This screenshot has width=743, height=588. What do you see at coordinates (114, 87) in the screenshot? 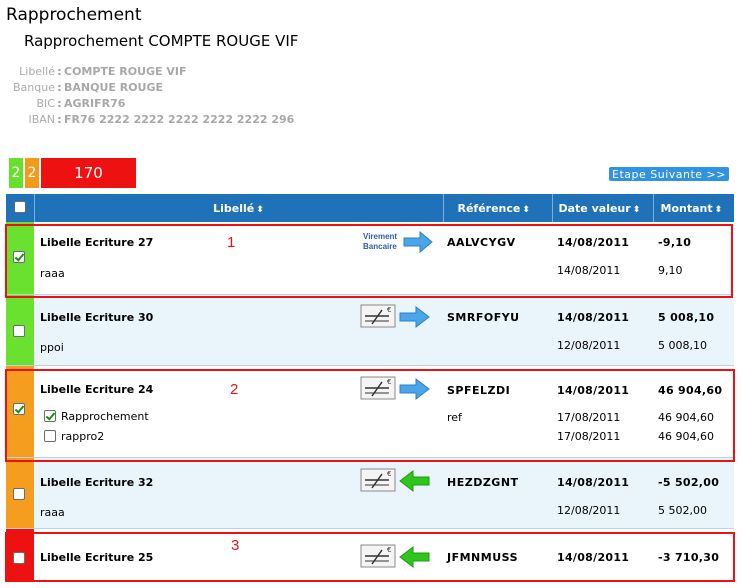
I see `info-value: BANQUE ROUGE` at bounding box center [114, 87].